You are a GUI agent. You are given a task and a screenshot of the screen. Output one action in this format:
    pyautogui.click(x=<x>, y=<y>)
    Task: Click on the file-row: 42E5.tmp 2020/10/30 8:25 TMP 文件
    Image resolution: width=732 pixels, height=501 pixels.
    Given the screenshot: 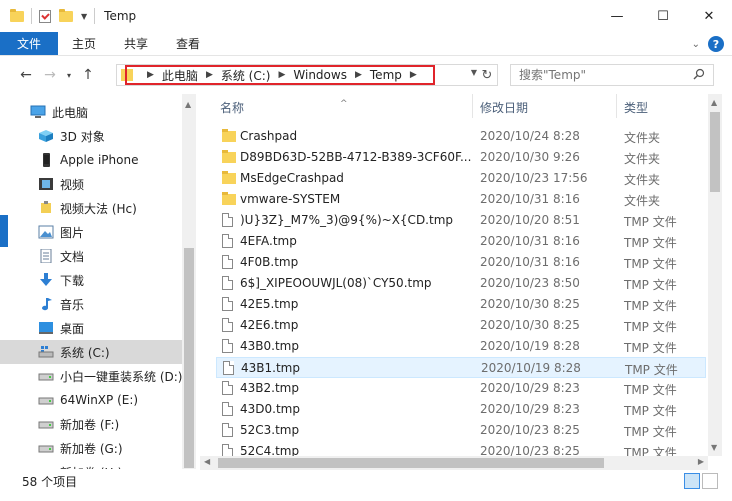 What is the action you would take?
    pyautogui.click(x=461, y=304)
    